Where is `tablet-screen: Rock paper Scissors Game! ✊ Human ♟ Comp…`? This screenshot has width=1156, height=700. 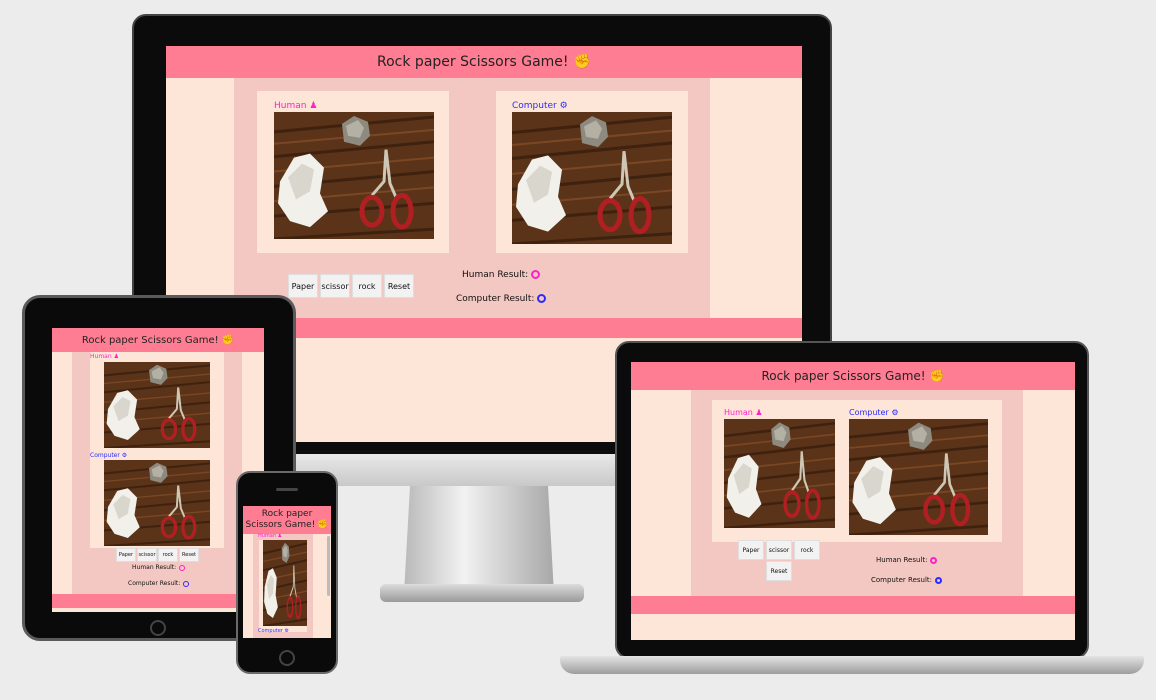 tablet-screen: Rock paper Scissors Game! ✊ Human ♟ Comp… is located at coordinates (158, 470).